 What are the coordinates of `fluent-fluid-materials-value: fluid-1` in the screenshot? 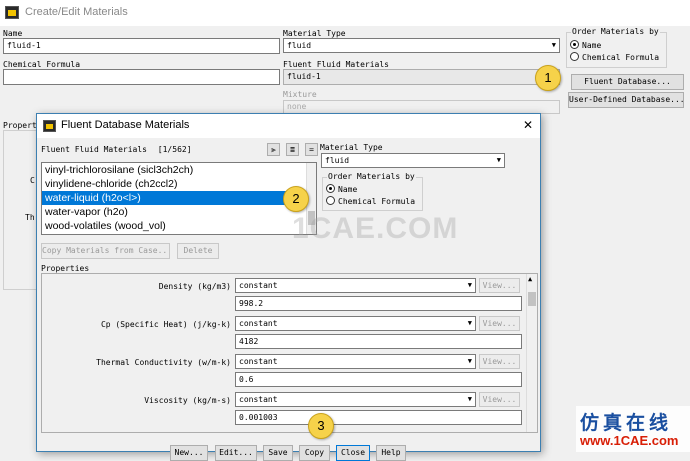 It's located at (304, 76).